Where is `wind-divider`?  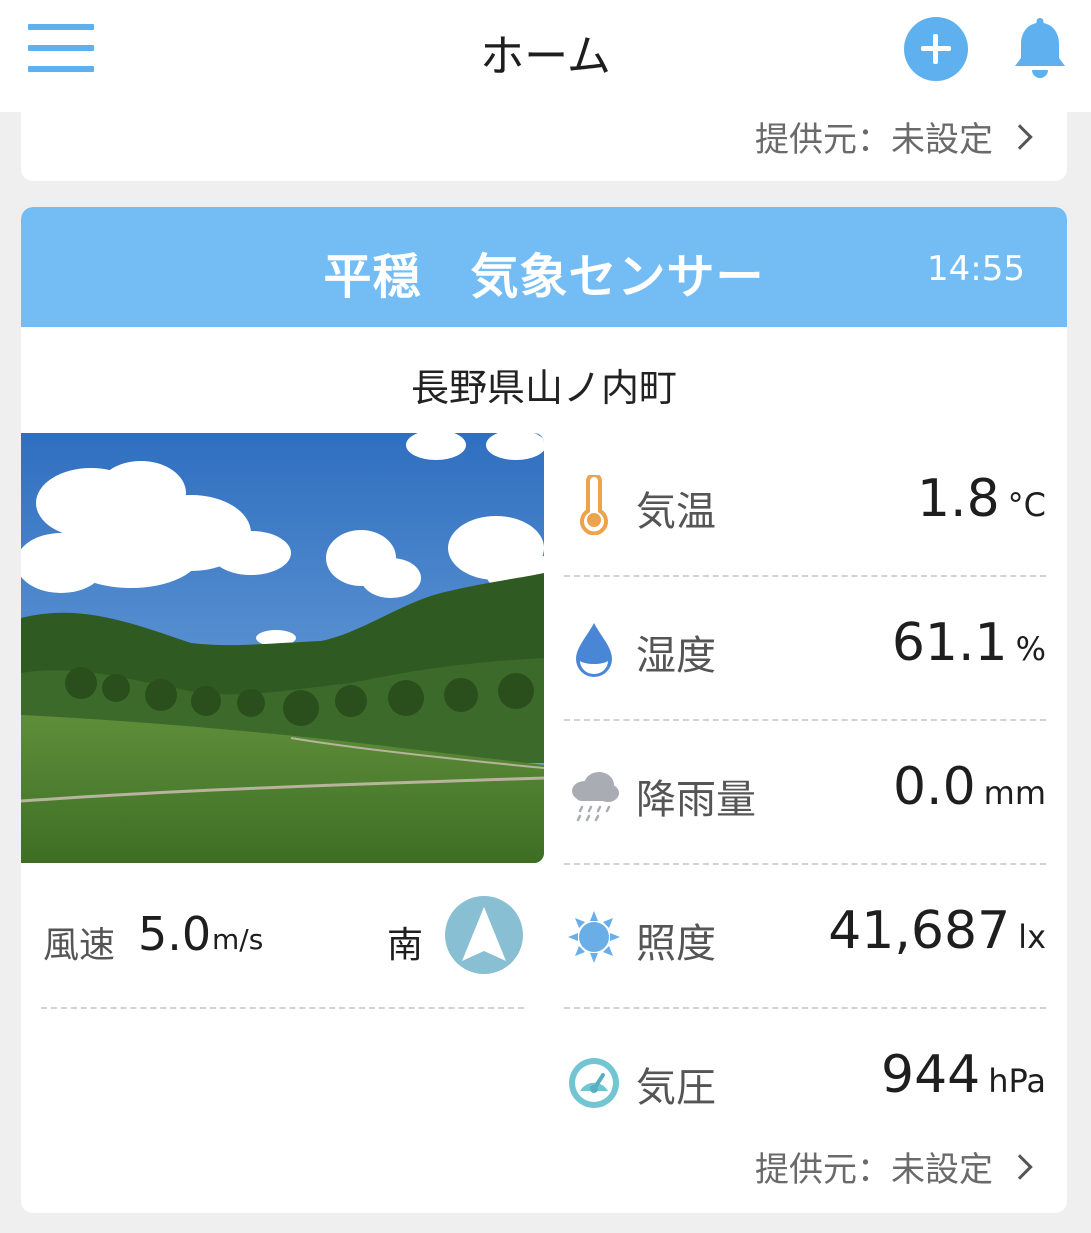 wind-divider is located at coordinates (282, 1008).